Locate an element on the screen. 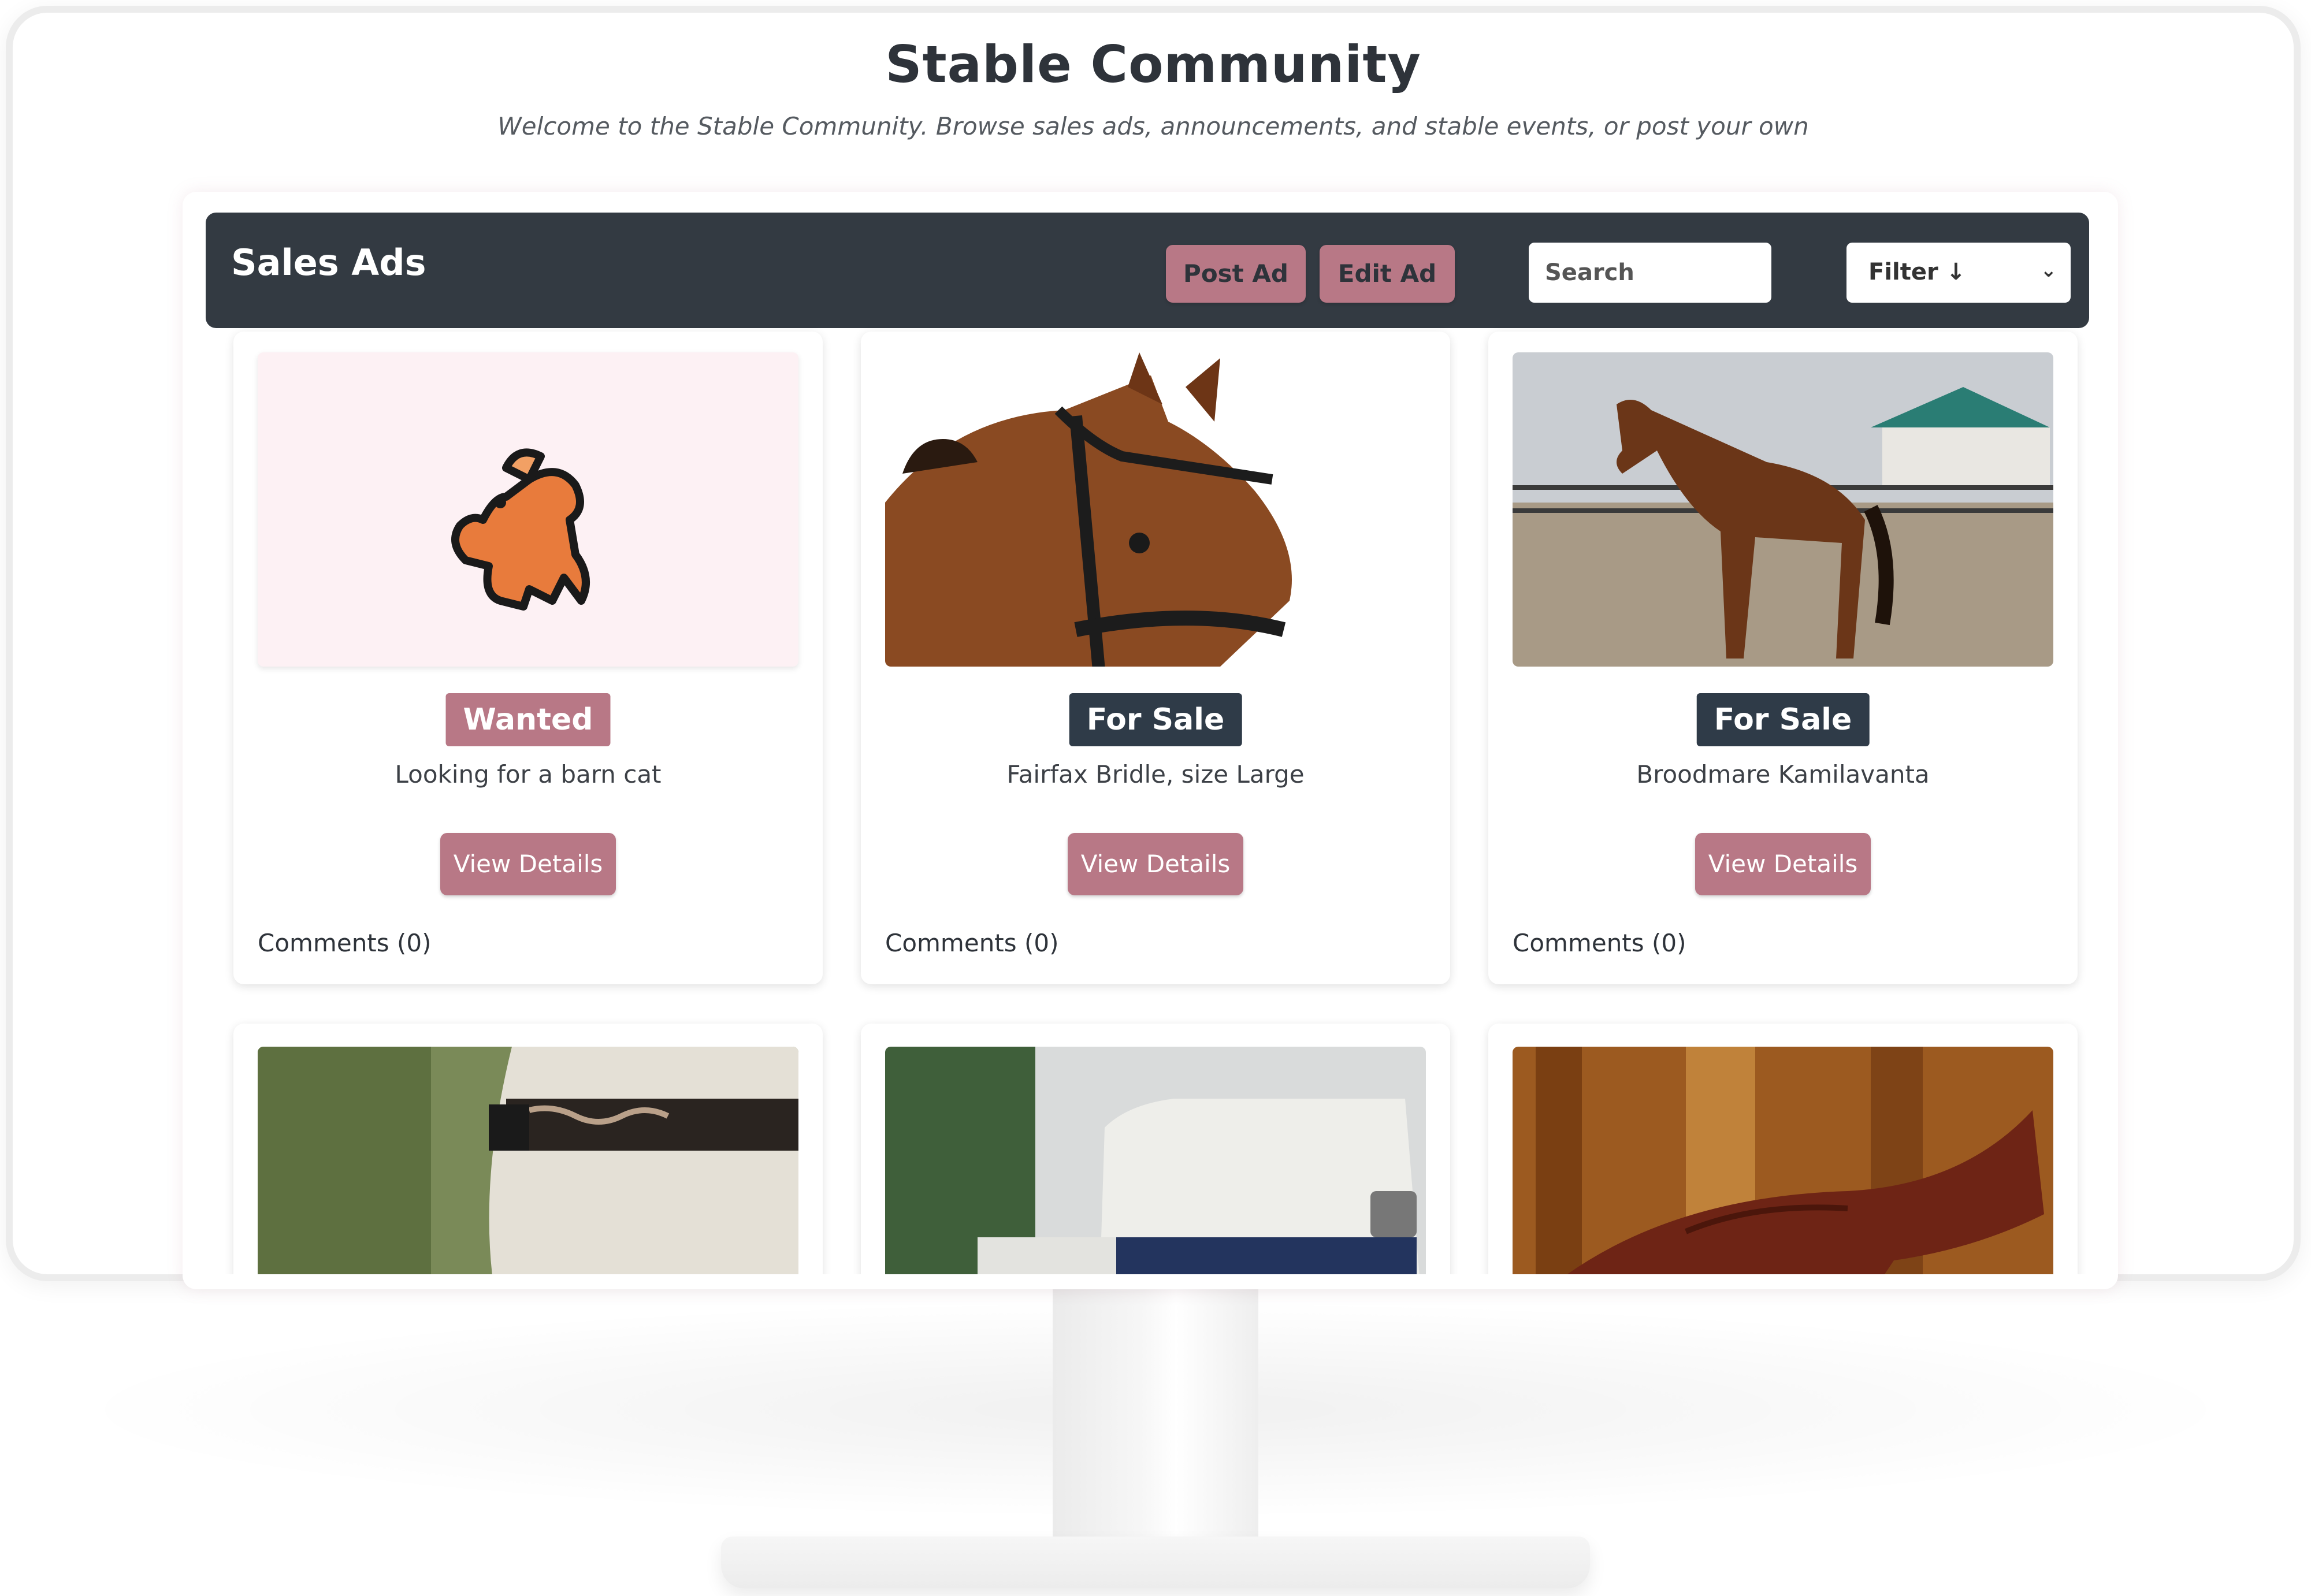  monitor-stand-neck is located at coordinates (1155, 1419).